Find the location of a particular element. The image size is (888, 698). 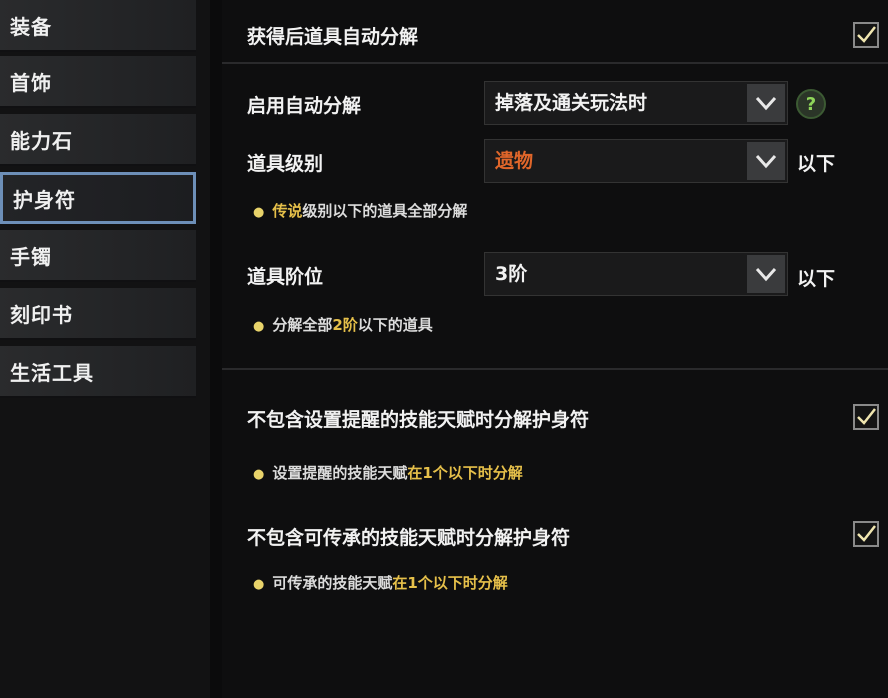

item-grade-suffix: 以下 is located at coordinates (816, 164).